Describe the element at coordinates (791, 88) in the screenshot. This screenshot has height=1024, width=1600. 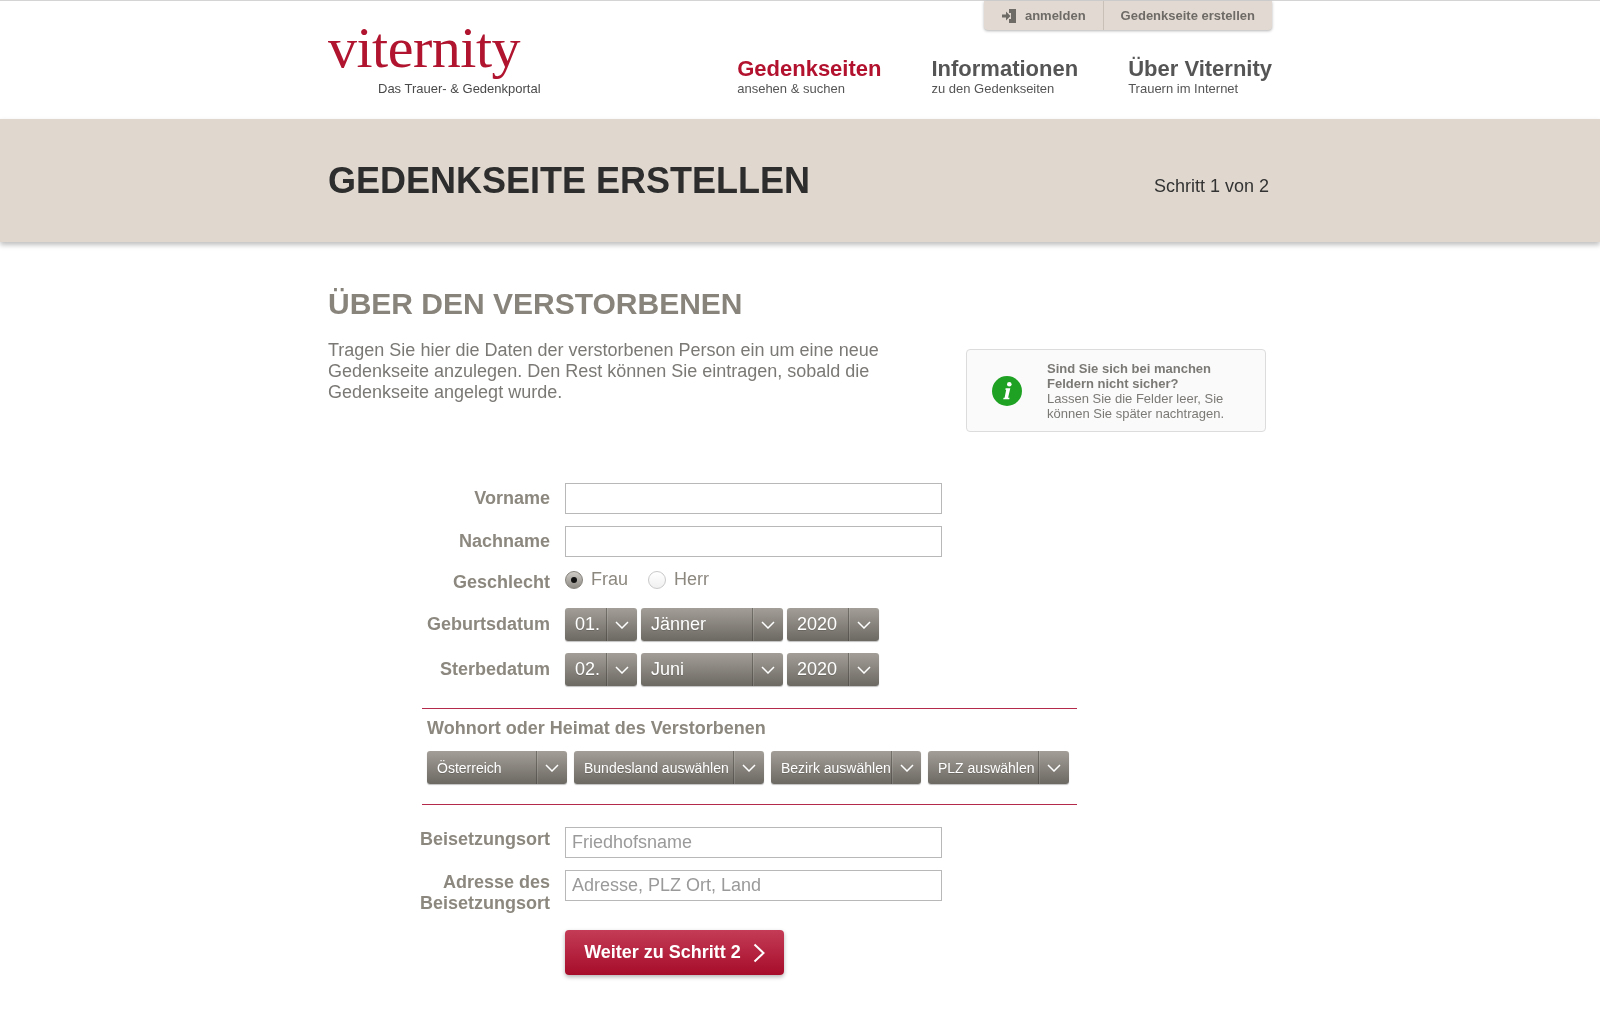
I see `nav-subtitle: ansehen & suchen` at that location.